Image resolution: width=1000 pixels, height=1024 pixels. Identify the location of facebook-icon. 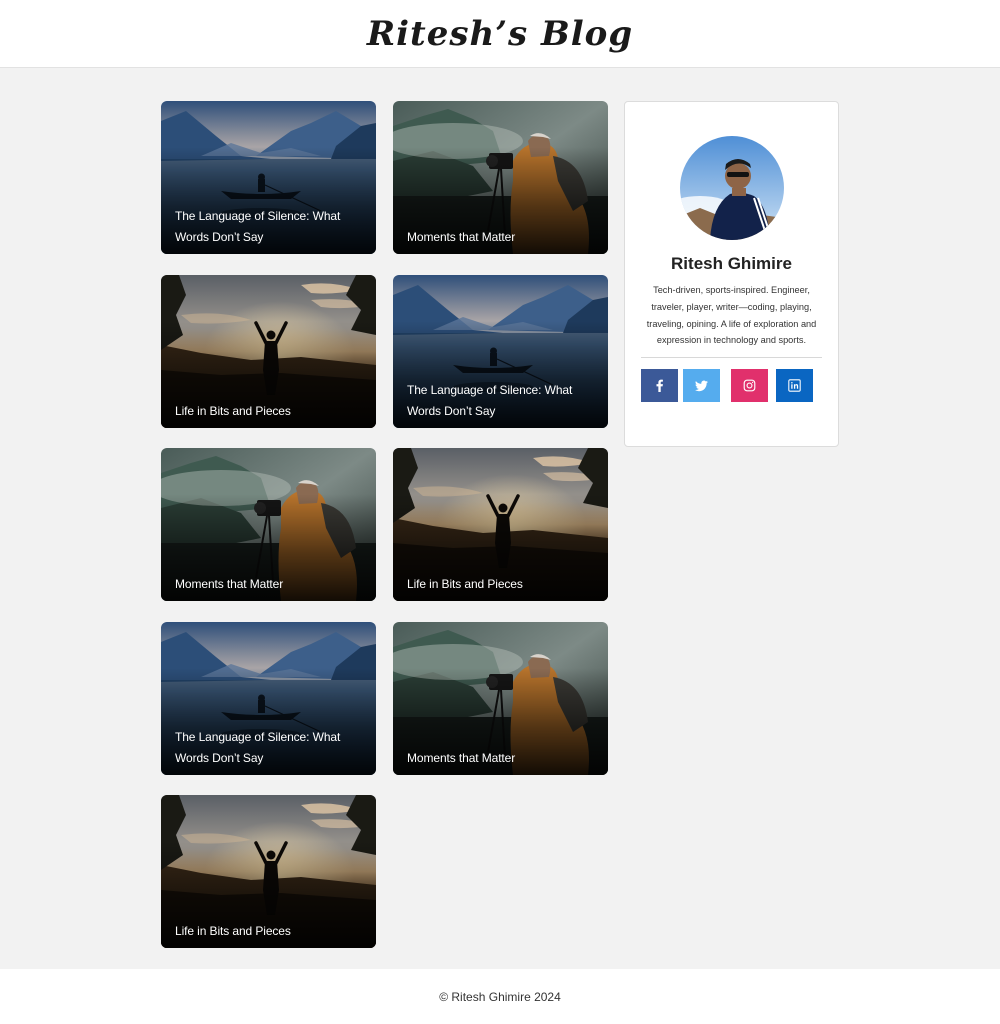
(659, 385).